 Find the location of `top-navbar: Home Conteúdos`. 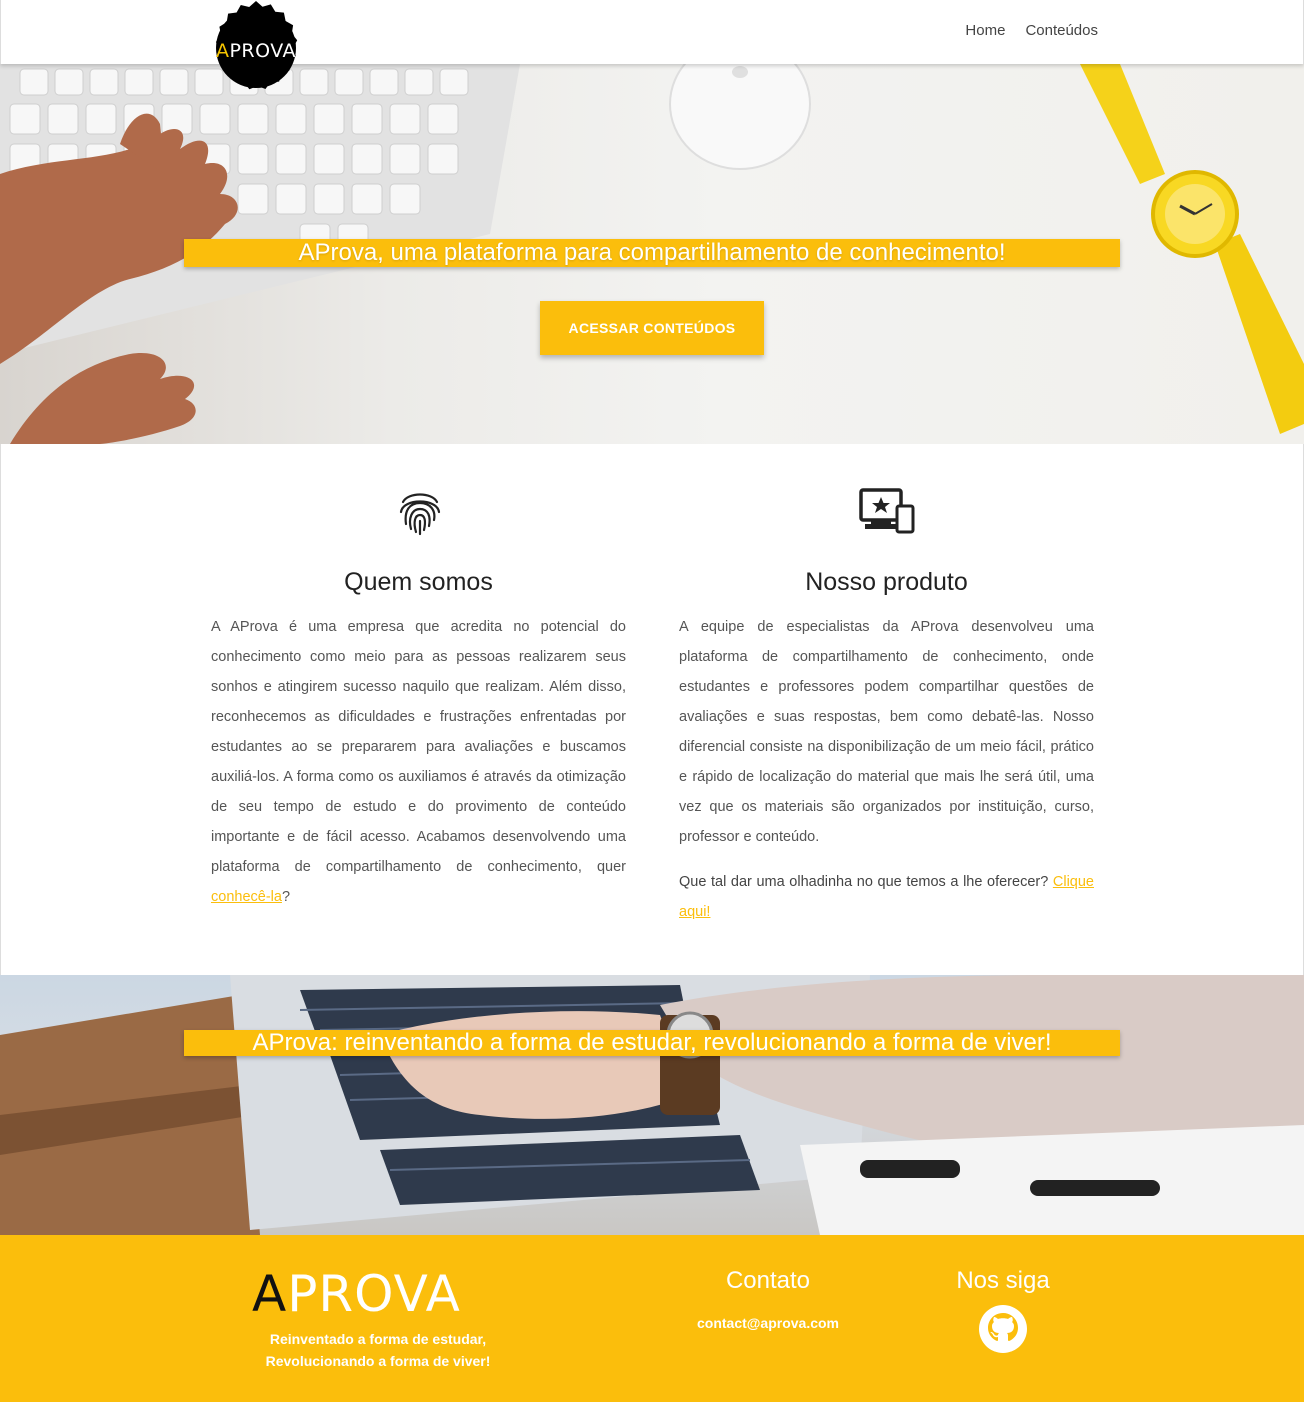

top-navbar: Home Conteúdos is located at coordinates (652, 32).